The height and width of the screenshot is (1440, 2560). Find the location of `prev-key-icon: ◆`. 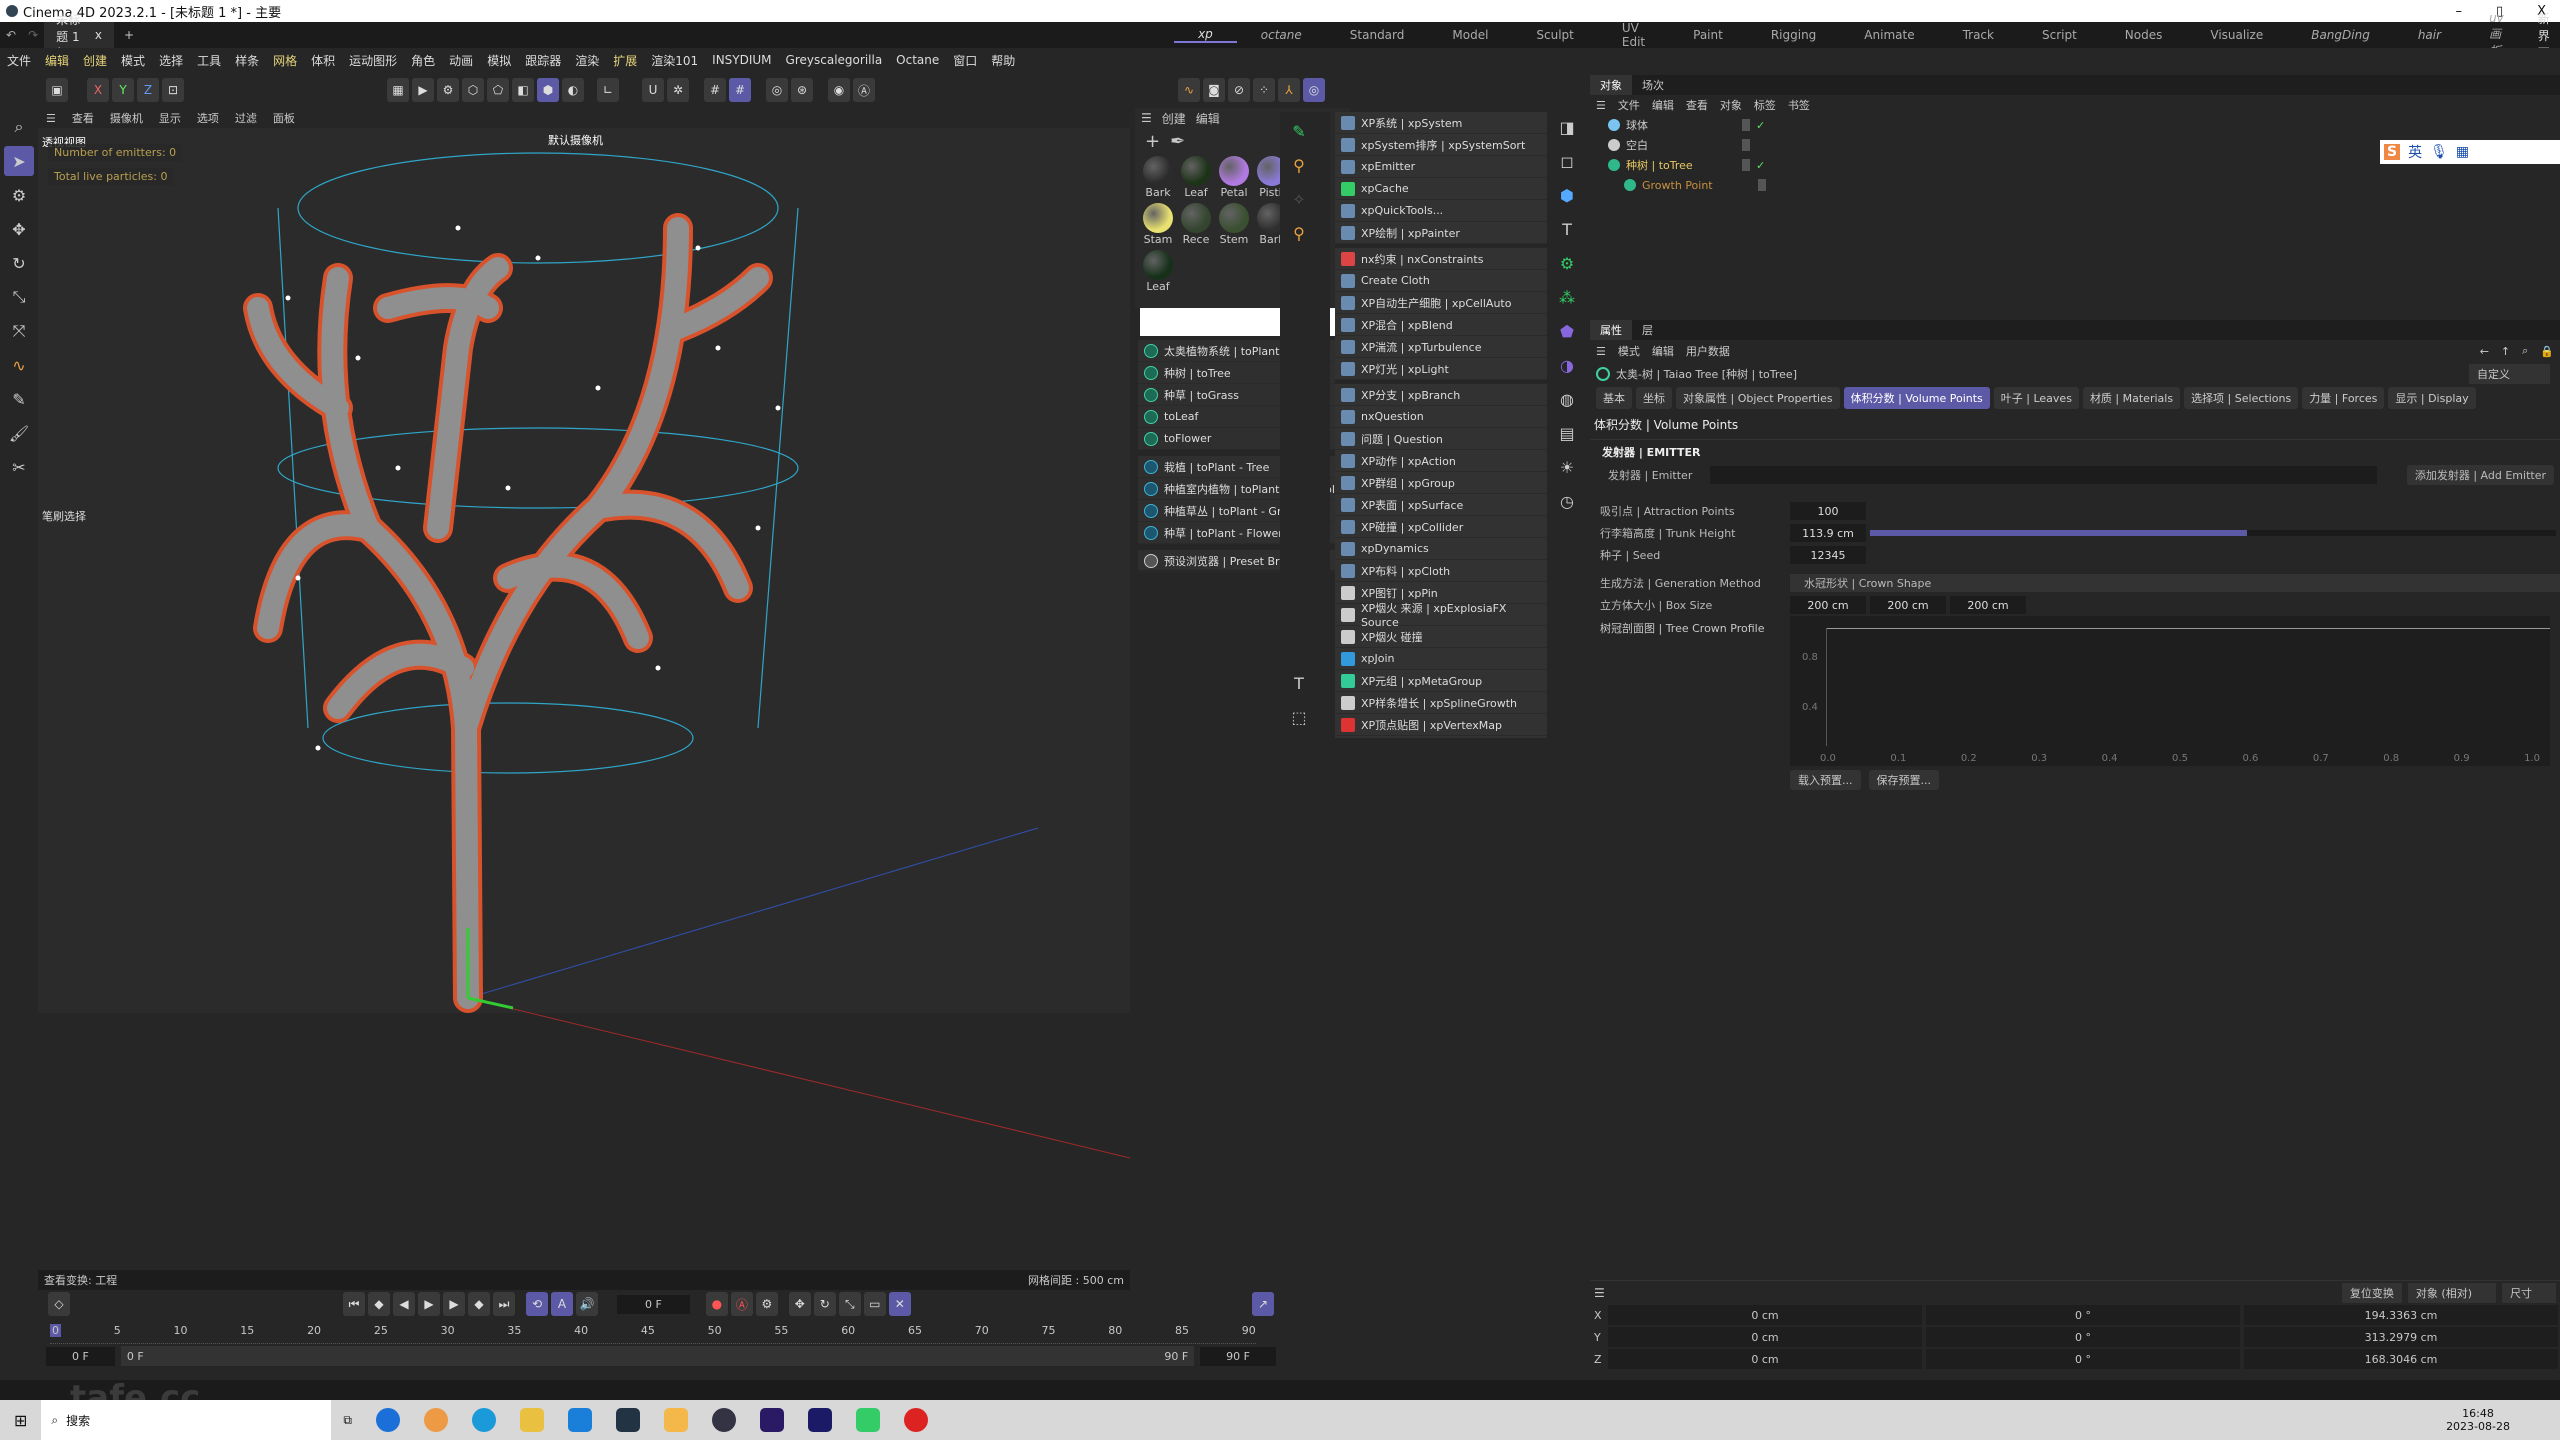

prev-key-icon: ◆ is located at coordinates (379, 1304).